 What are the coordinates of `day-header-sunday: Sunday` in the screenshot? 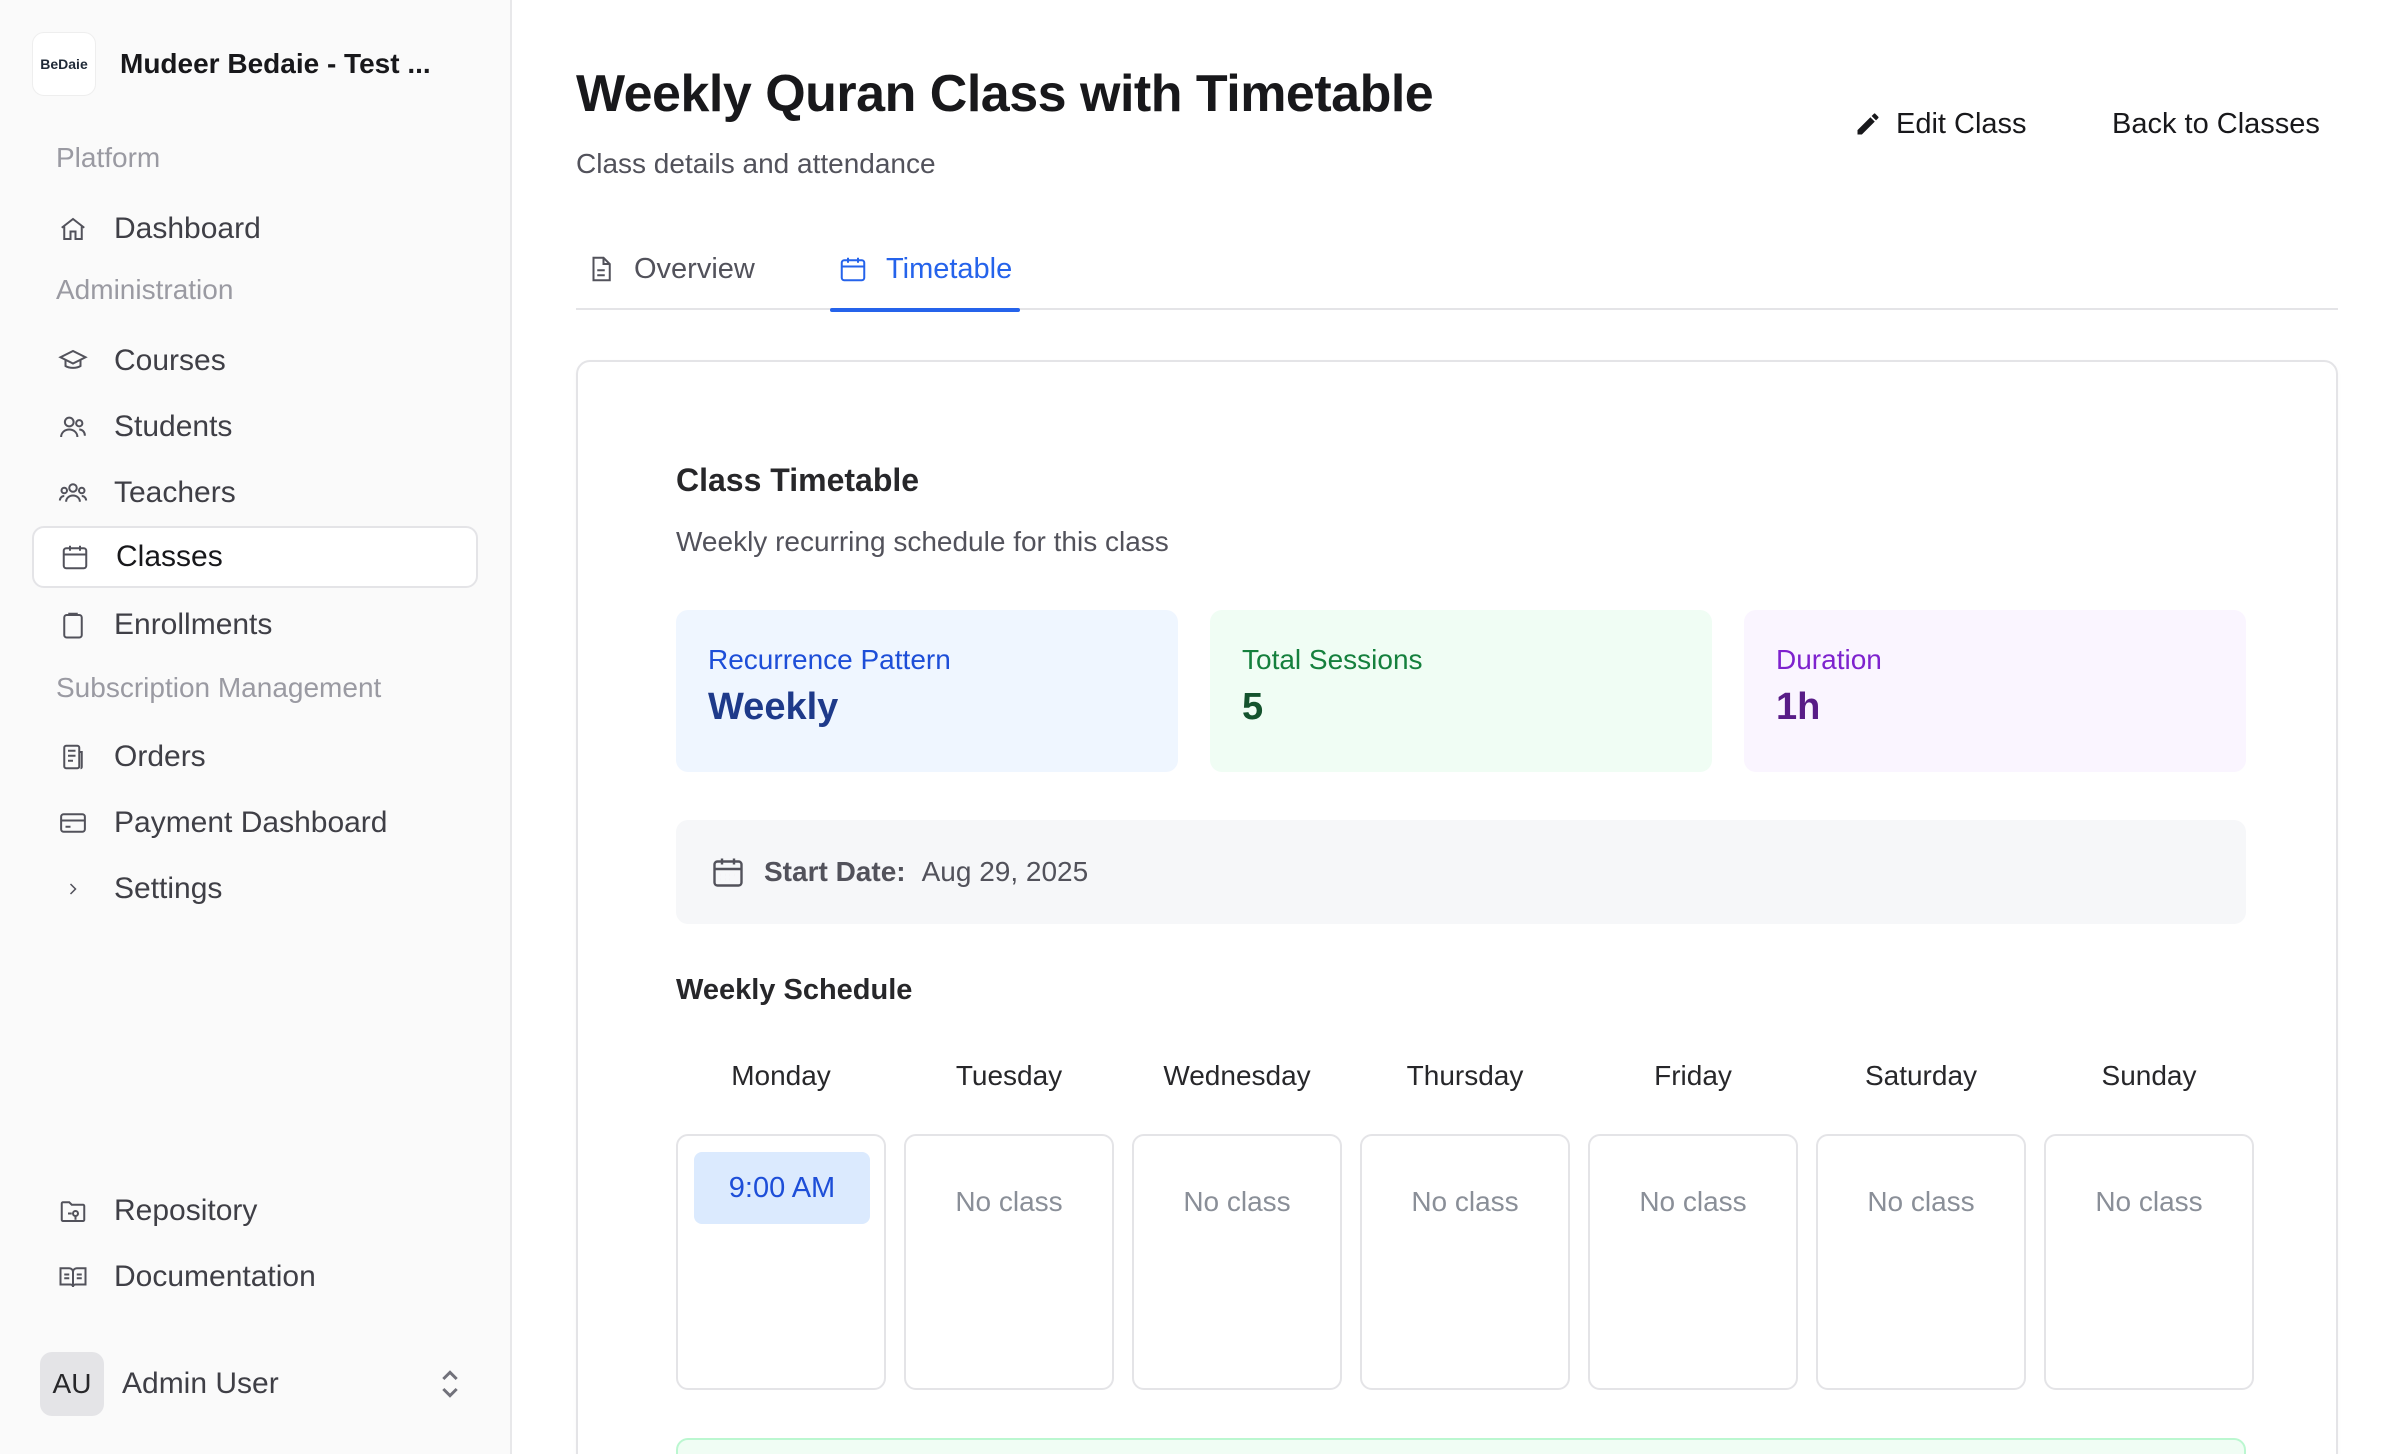 It's located at (2149, 1075).